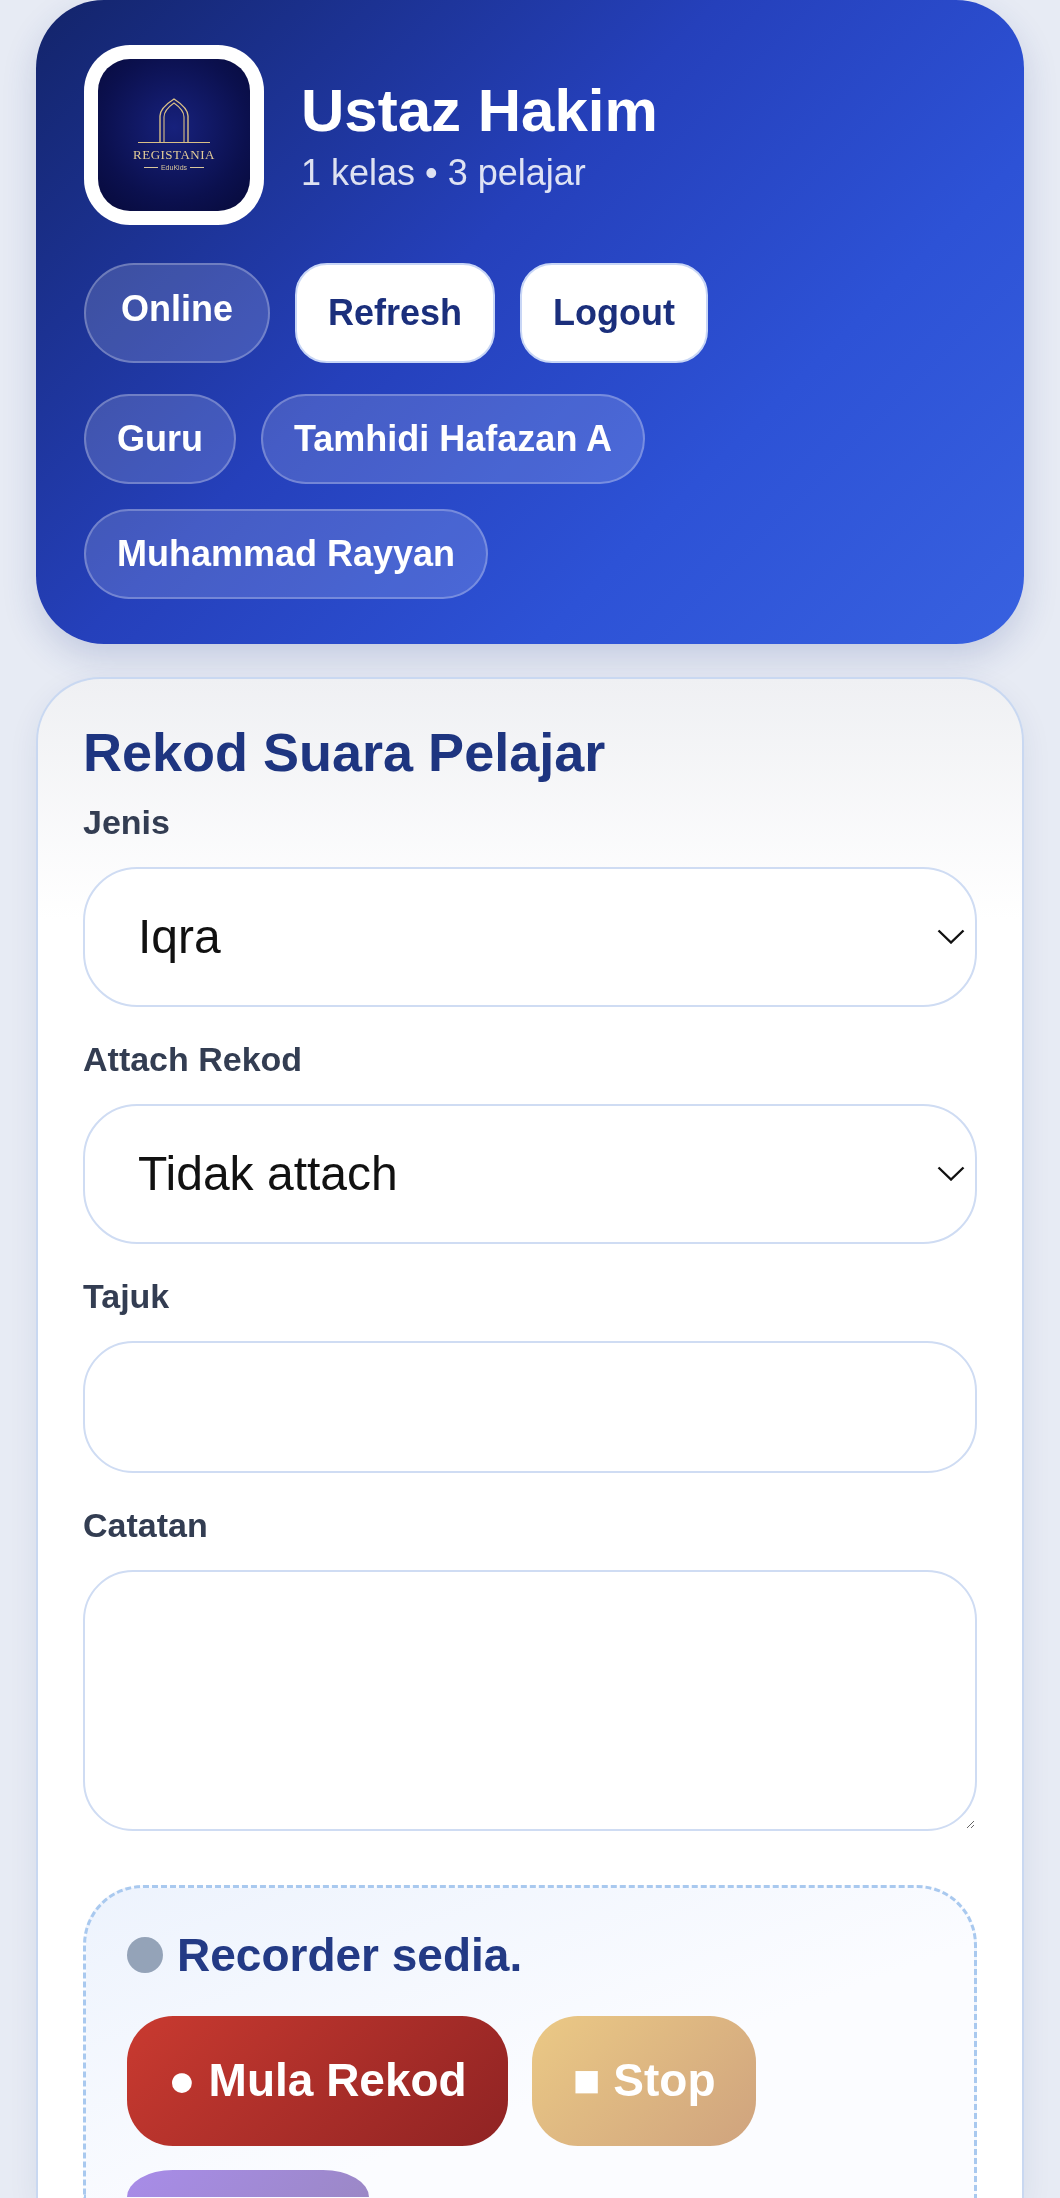 Image resolution: width=1060 pixels, height=2198 pixels. Describe the element at coordinates (345, 752) in the screenshot. I see `form-title: Rekod Suara Pelajar` at that location.